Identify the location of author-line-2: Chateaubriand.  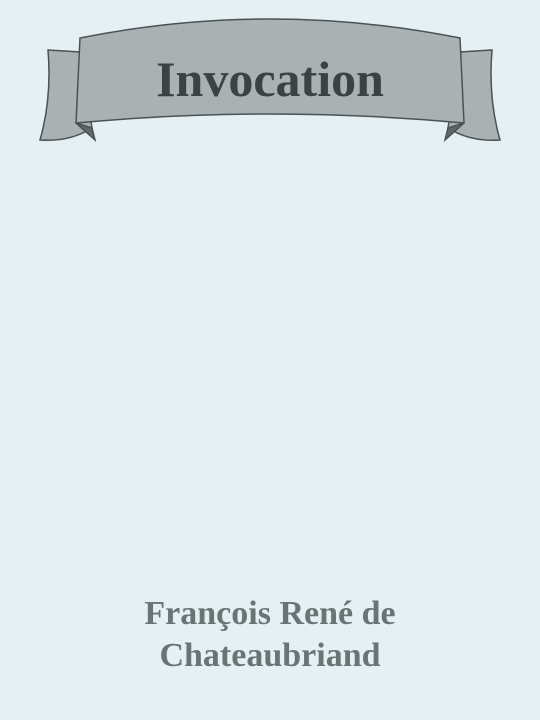
(270, 655).